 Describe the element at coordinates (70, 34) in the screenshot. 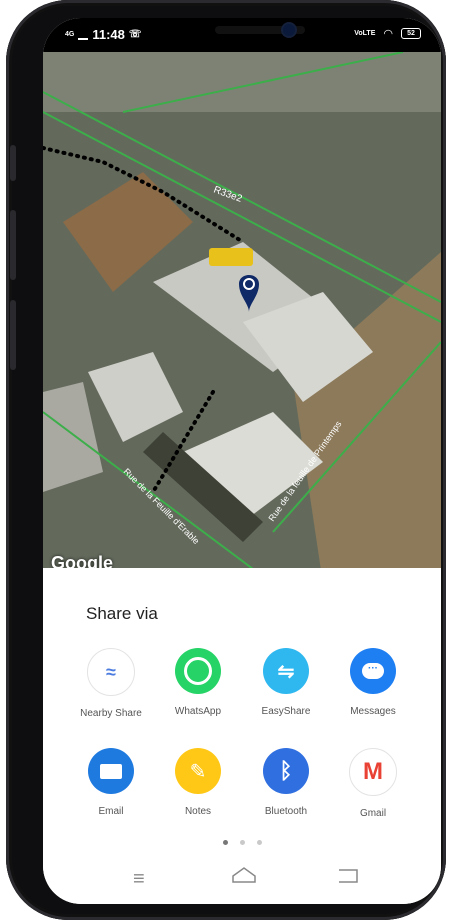

I see `network-indicator: 4G` at that location.